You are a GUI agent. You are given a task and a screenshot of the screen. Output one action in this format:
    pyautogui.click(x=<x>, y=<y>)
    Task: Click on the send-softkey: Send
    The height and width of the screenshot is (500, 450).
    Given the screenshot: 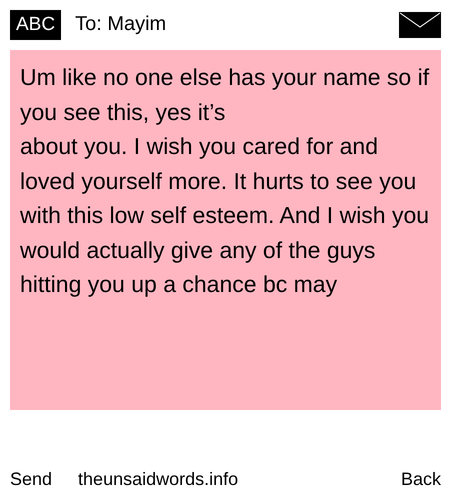 What is the action you would take?
    pyautogui.click(x=31, y=479)
    